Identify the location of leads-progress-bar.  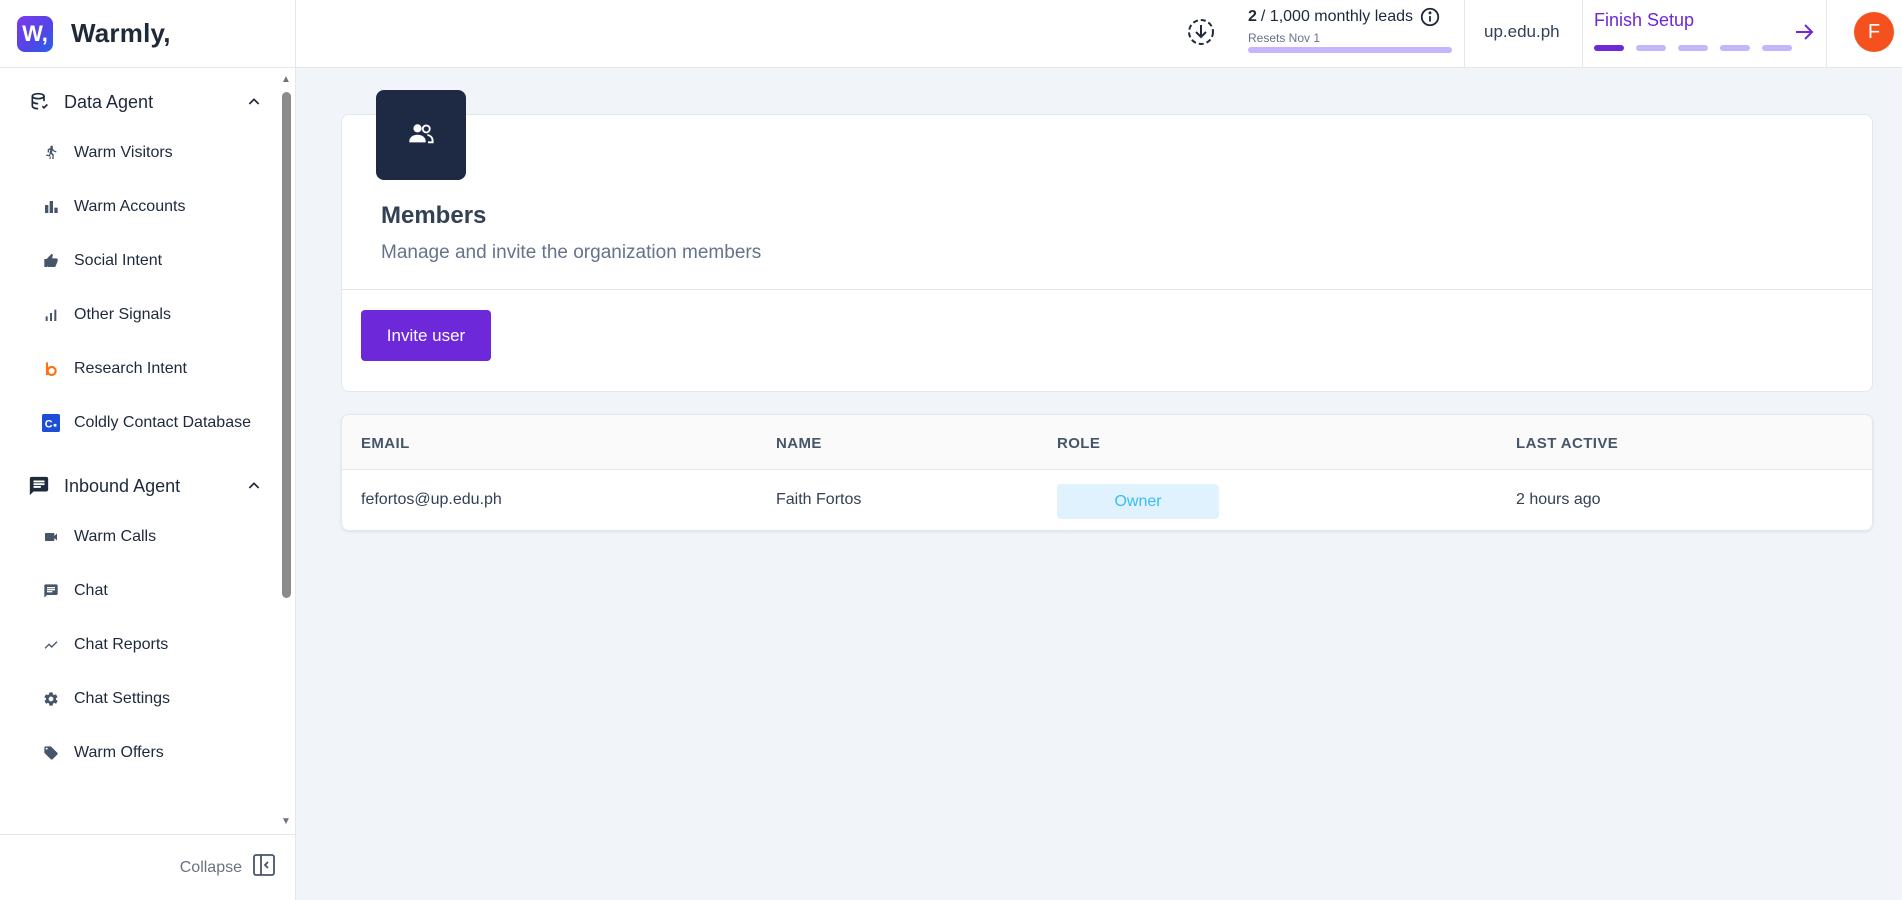
(1350, 50).